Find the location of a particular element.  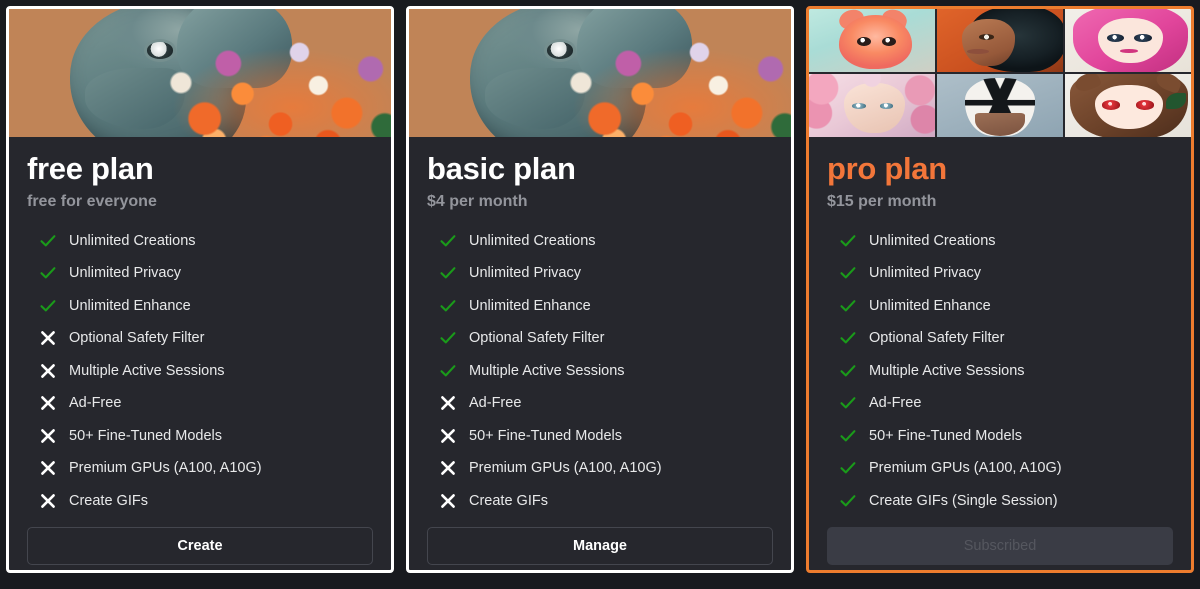

pink-cat-character-image is located at coordinates (872, 40).